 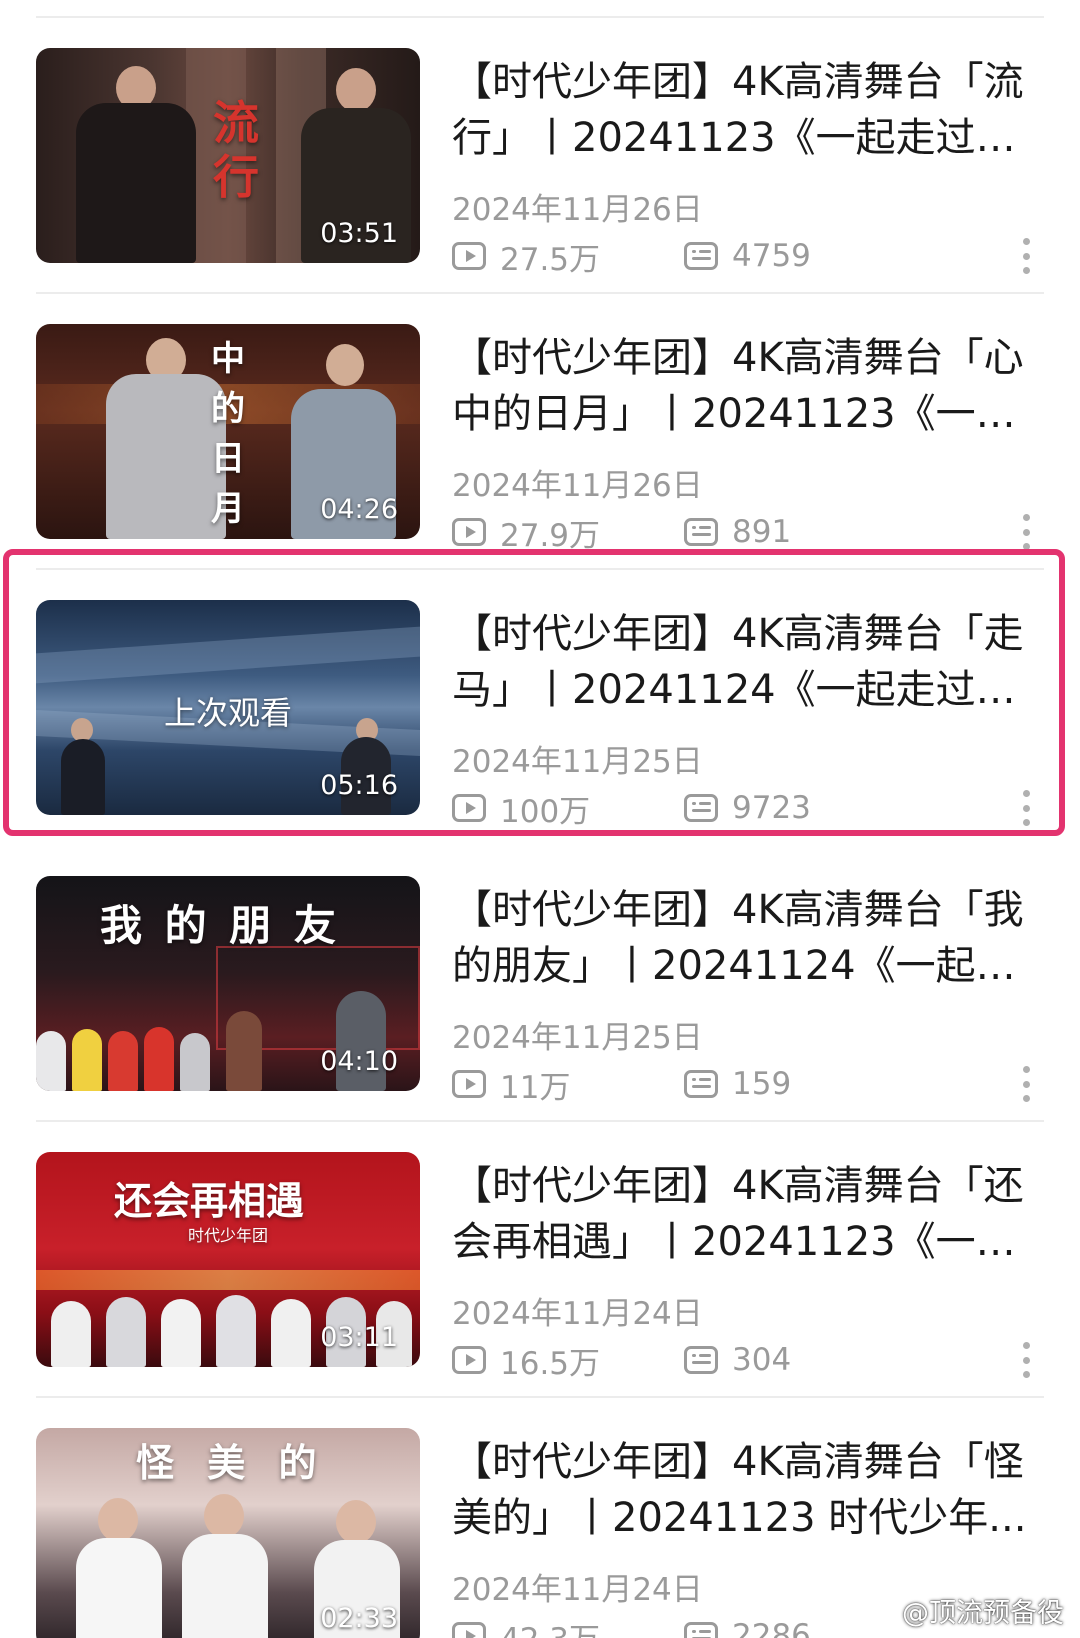 What do you see at coordinates (359, 1618) in the screenshot?
I see `video-duration: 02:33` at bounding box center [359, 1618].